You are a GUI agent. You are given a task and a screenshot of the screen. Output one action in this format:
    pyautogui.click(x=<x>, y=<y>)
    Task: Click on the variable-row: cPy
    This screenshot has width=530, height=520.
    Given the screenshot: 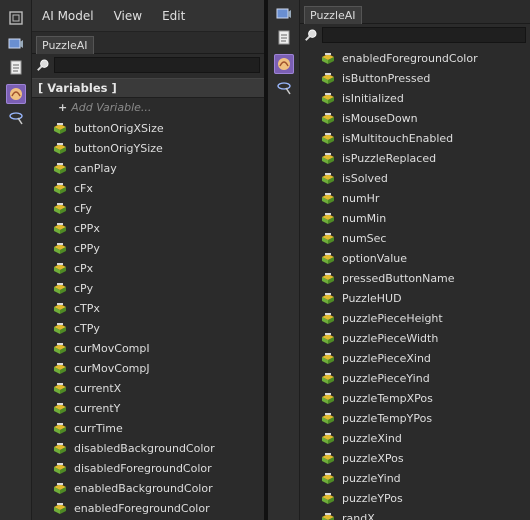 What is the action you would take?
    pyautogui.click(x=148, y=288)
    